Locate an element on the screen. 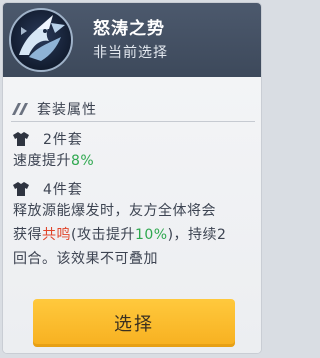  two-piece-label: 2件套 is located at coordinates (63, 140).